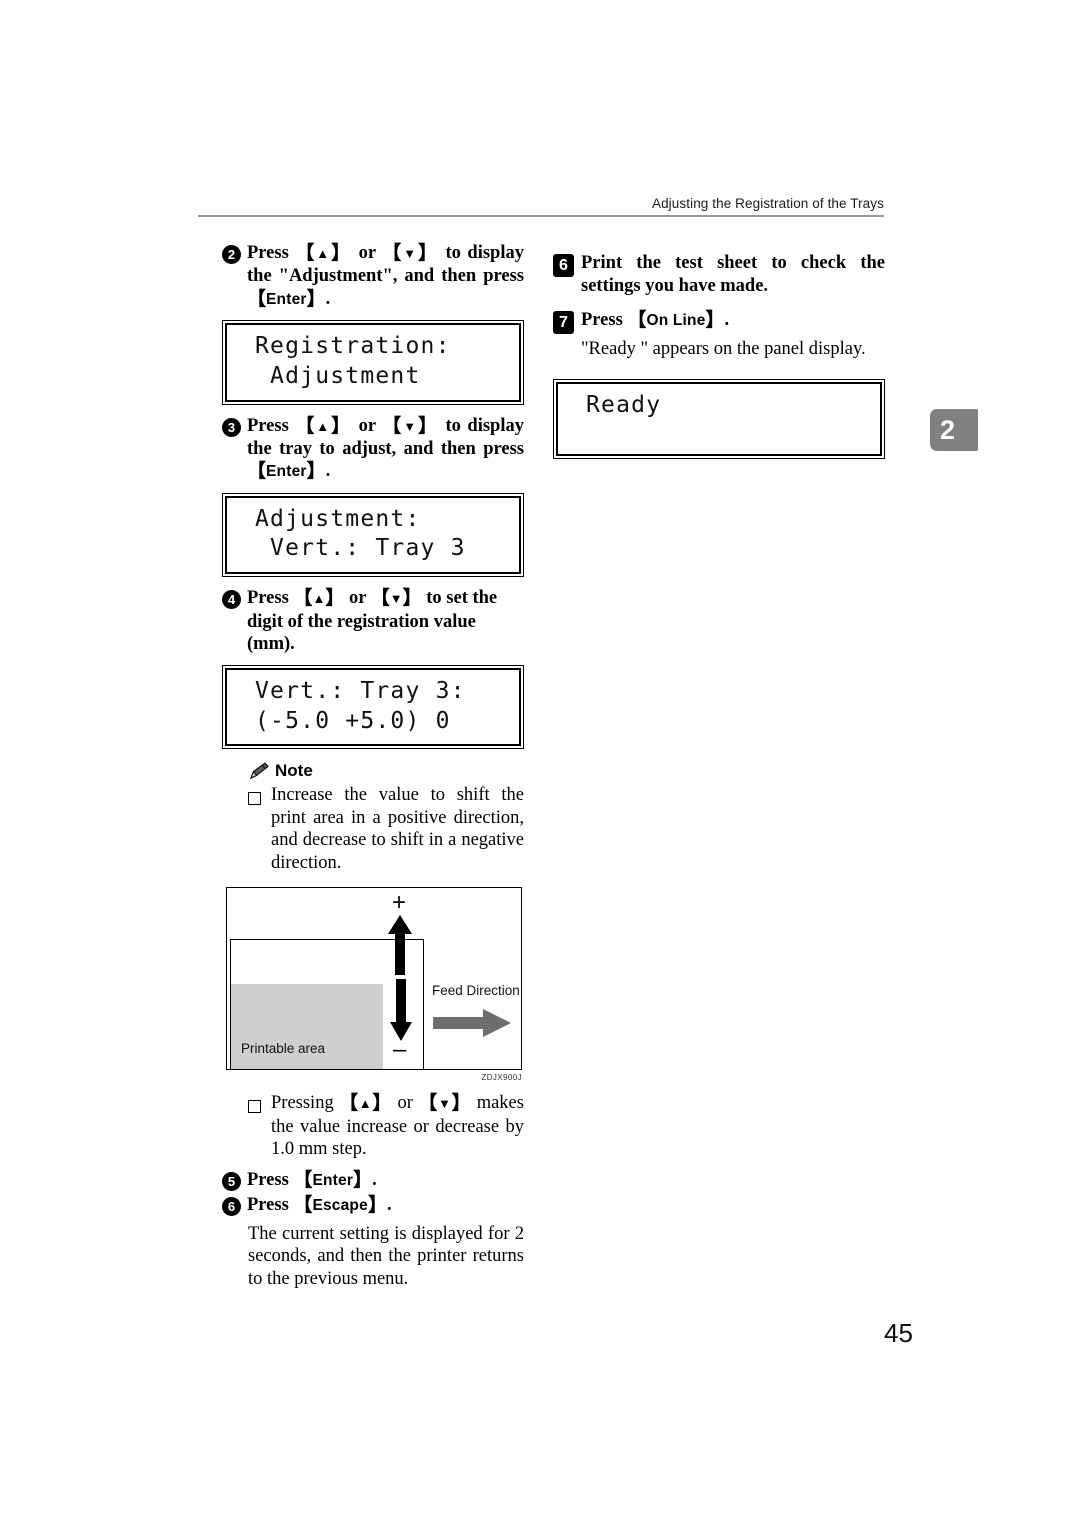 The height and width of the screenshot is (1526, 1080). Describe the element at coordinates (400, 944) in the screenshot. I see `up-arrow-icon` at that location.